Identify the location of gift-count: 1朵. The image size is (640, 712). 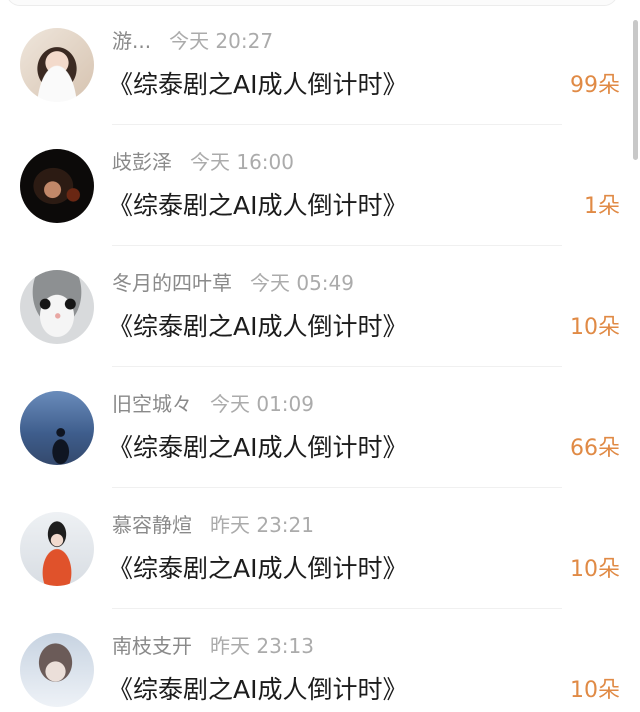
(602, 206).